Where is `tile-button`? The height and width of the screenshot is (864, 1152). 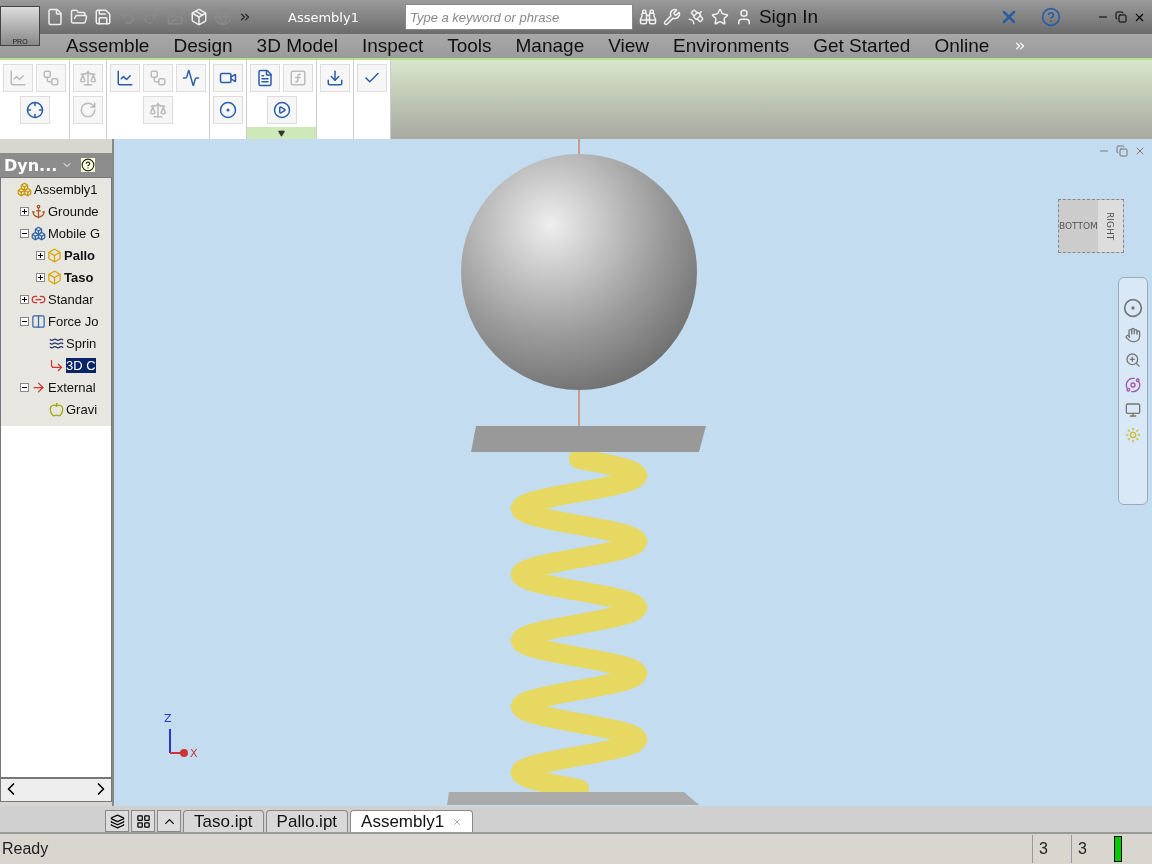 tile-button is located at coordinates (143, 821).